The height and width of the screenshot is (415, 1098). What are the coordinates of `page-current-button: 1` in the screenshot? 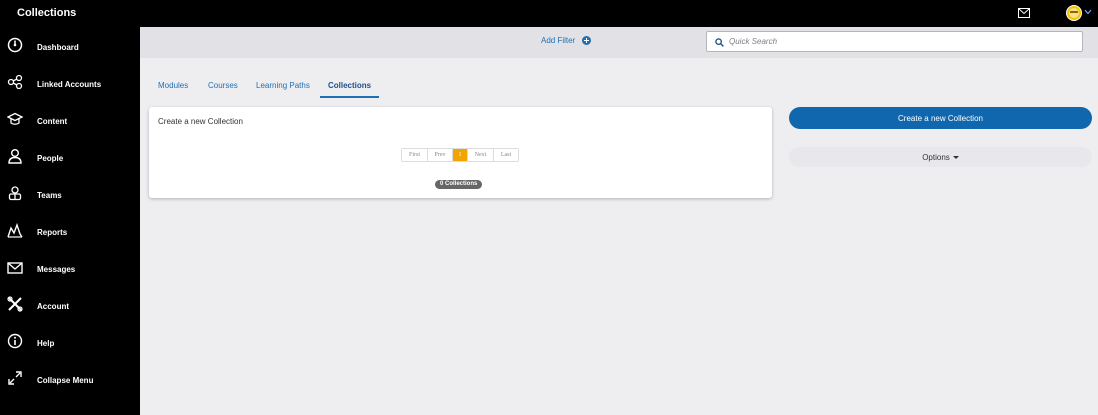 It's located at (460, 155).